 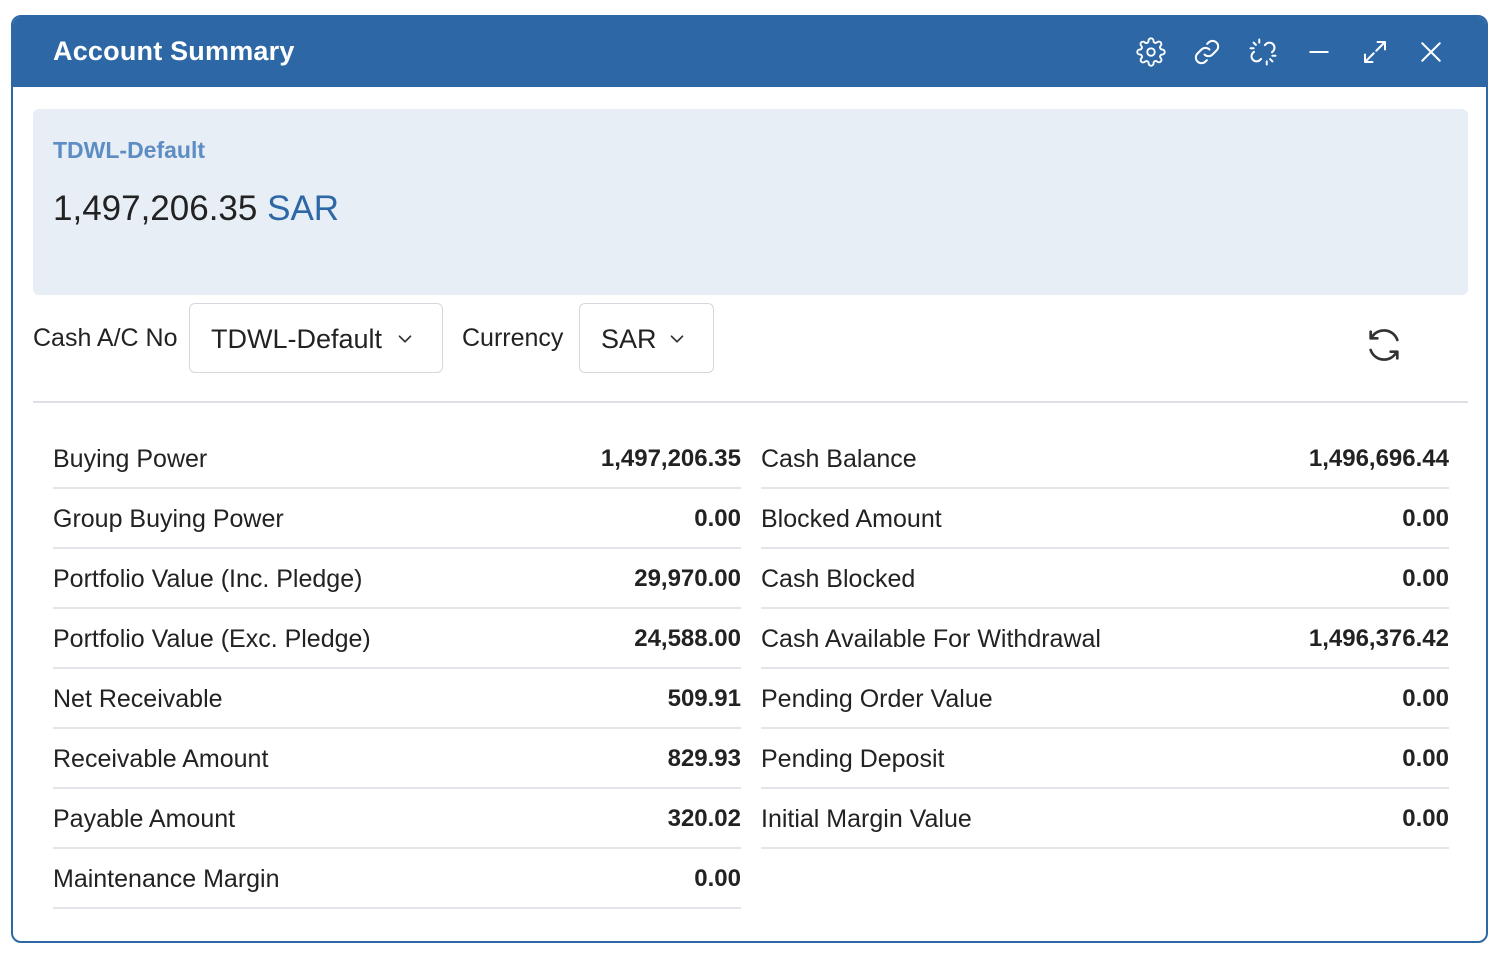 I want to click on metric-row: Initial Margin Value 0.00, so click(x=1105, y=819).